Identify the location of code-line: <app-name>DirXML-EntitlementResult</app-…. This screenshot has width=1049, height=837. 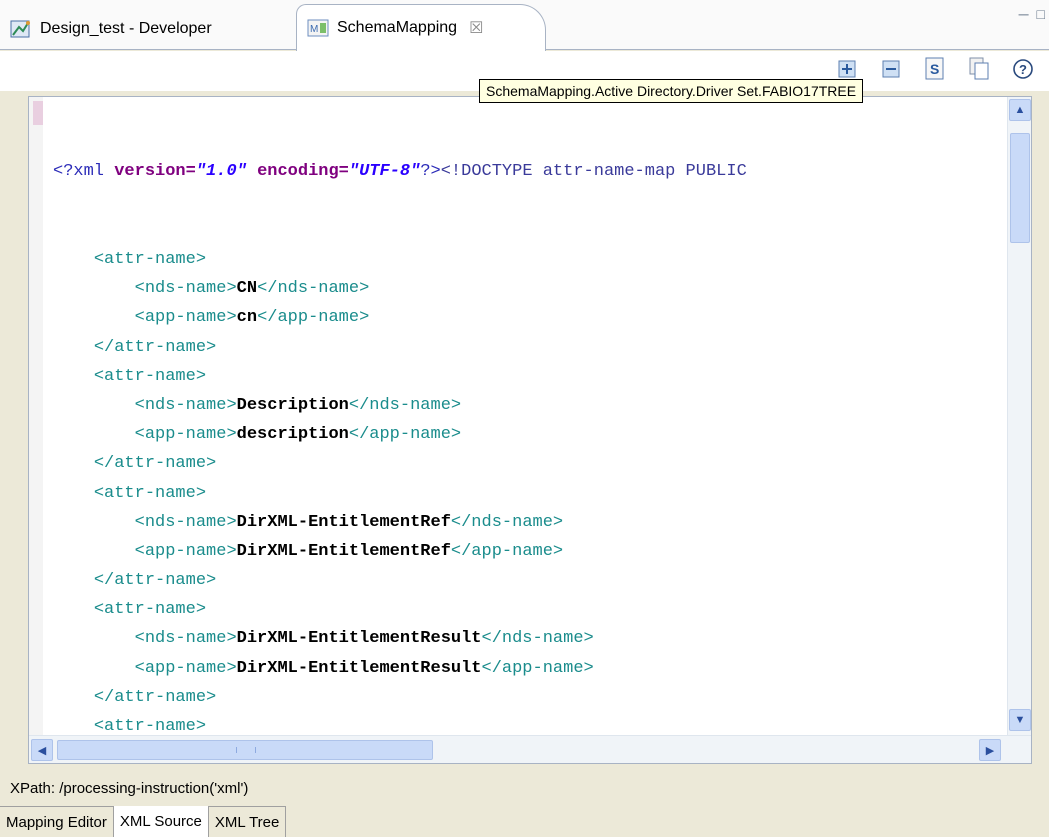
(529, 668).